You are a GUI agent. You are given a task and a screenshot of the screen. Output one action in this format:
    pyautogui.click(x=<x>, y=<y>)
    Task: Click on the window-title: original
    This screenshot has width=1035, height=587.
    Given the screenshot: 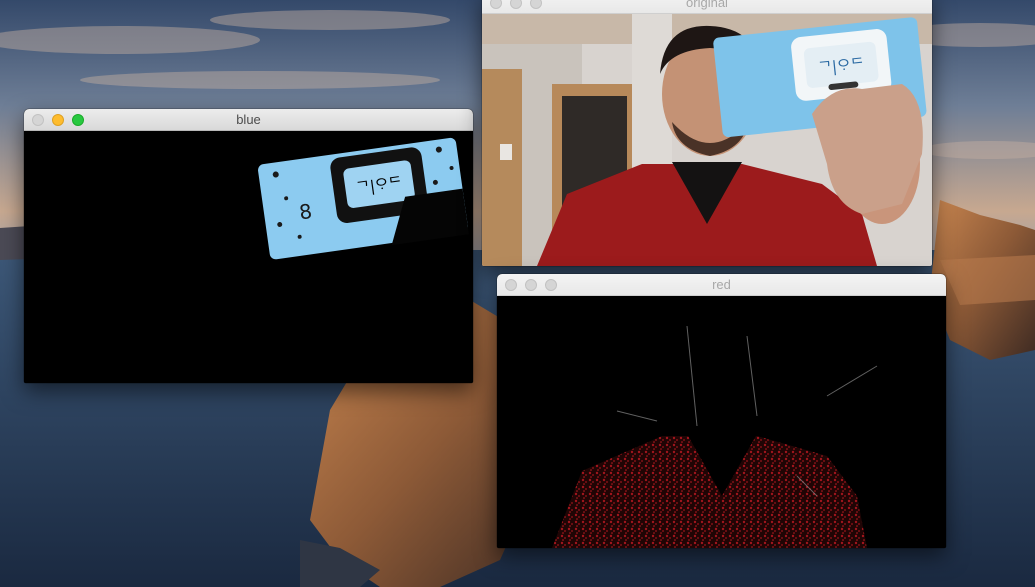 What is the action you would take?
    pyautogui.click(x=707, y=5)
    